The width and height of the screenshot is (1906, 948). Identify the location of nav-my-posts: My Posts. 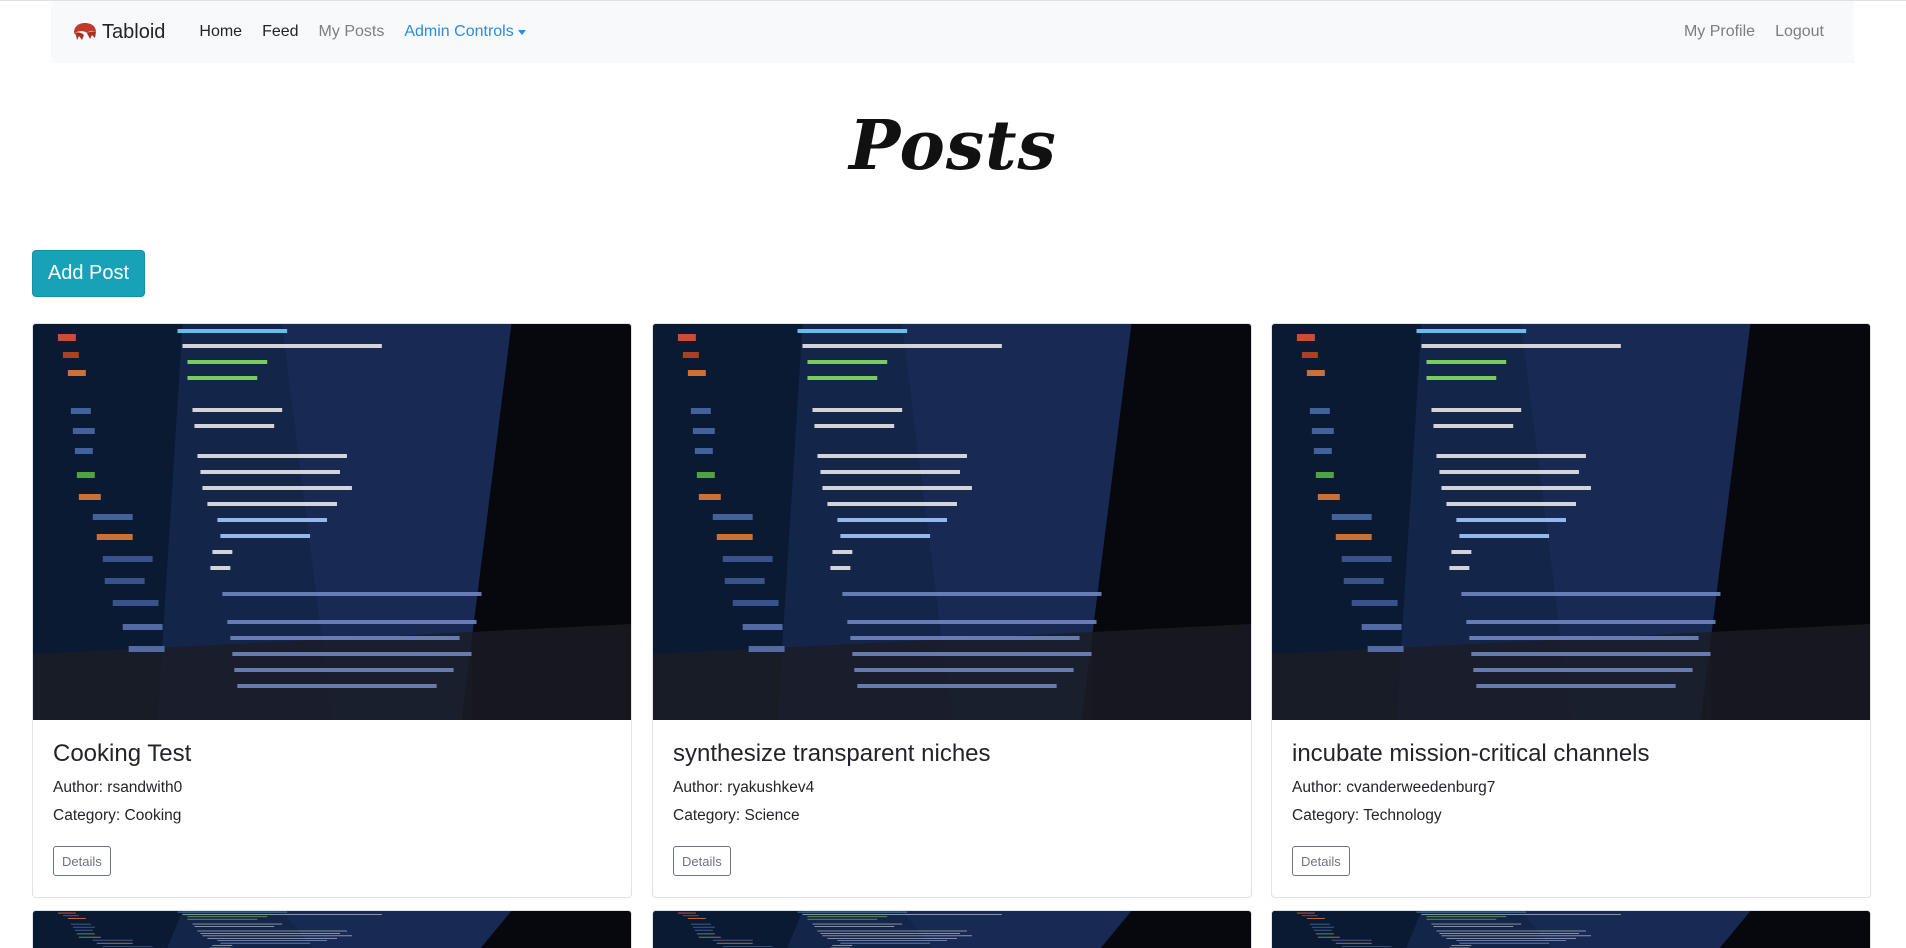
(352, 32).